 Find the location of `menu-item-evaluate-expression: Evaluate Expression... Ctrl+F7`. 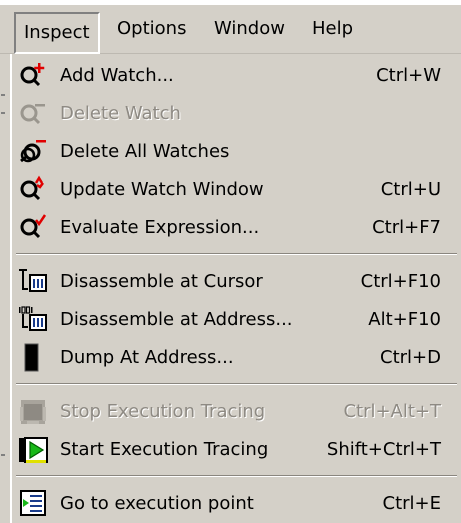

menu-item-evaluate-expression: Evaluate Expression... Ctrl+F7 is located at coordinates (236, 228).